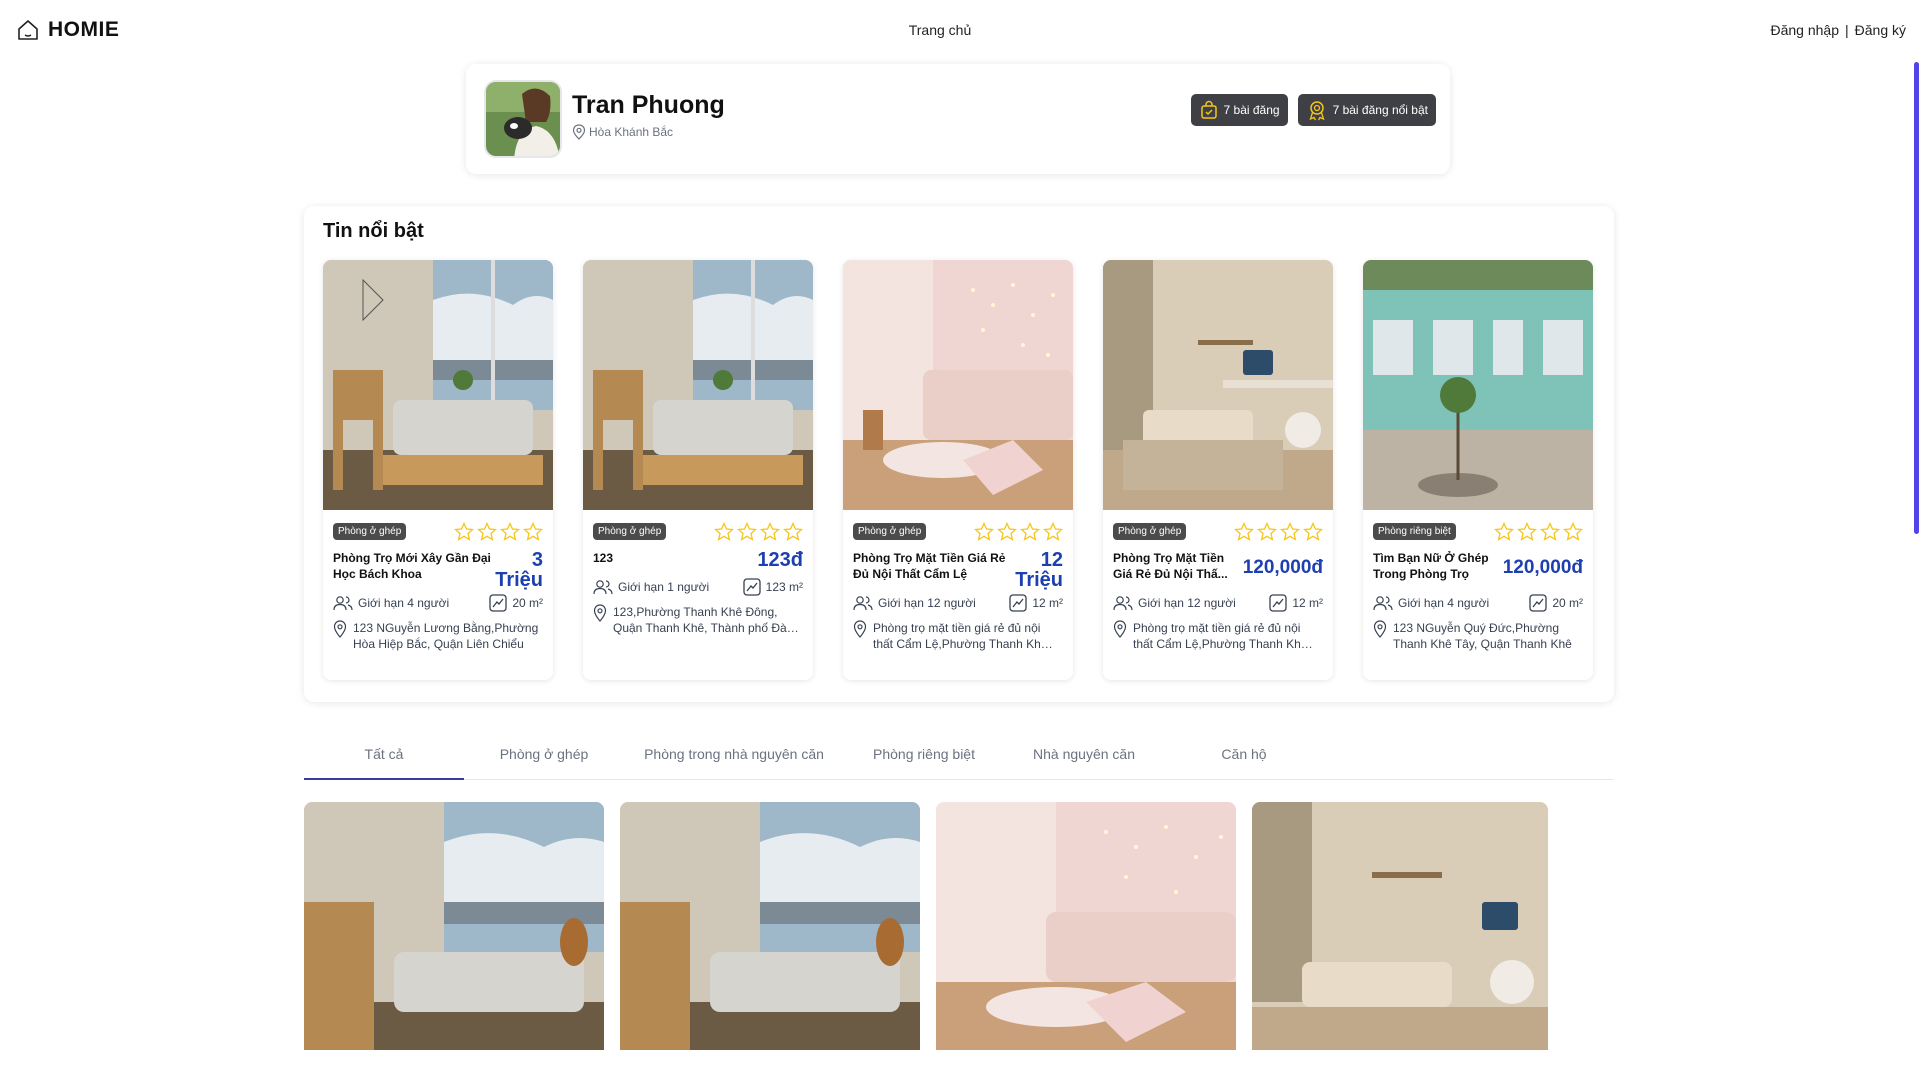  Describe the element at coordinates (940, 30) in the screenshot. I see `nav-home-link: Trang chủ` at that location.